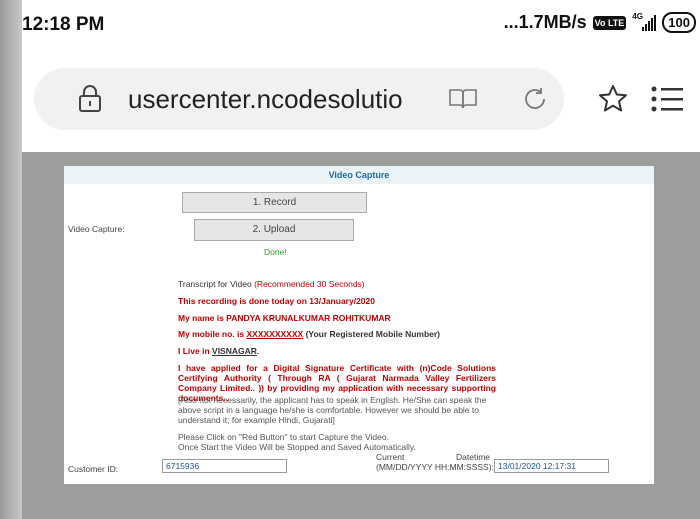 This screenshot has height=519, width=700. What do you see at coordinates (63, 24) in the screenshot?
I see `status-time: 12:18 PM` at bounding box center [63, 24].